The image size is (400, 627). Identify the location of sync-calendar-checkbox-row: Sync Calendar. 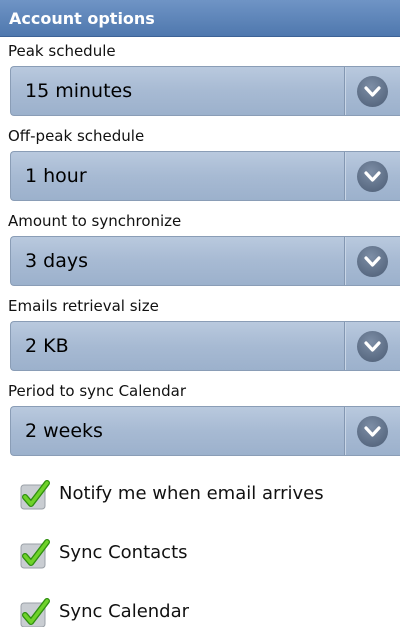
(210, 610).